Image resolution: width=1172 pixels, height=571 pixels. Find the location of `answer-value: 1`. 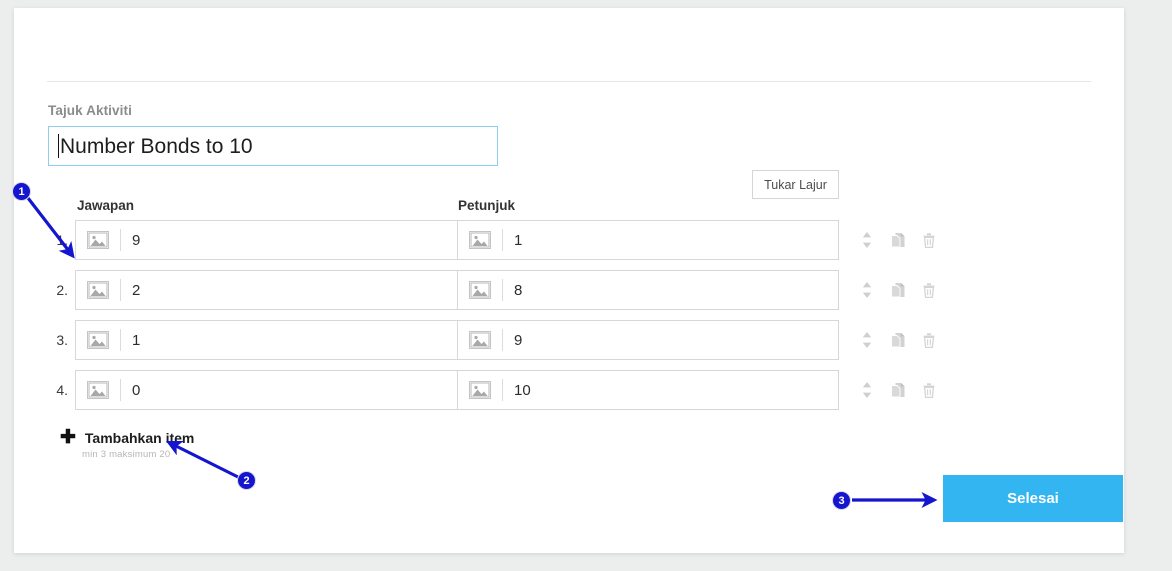

answer-value: 1 is located at coordinates (136, 340).